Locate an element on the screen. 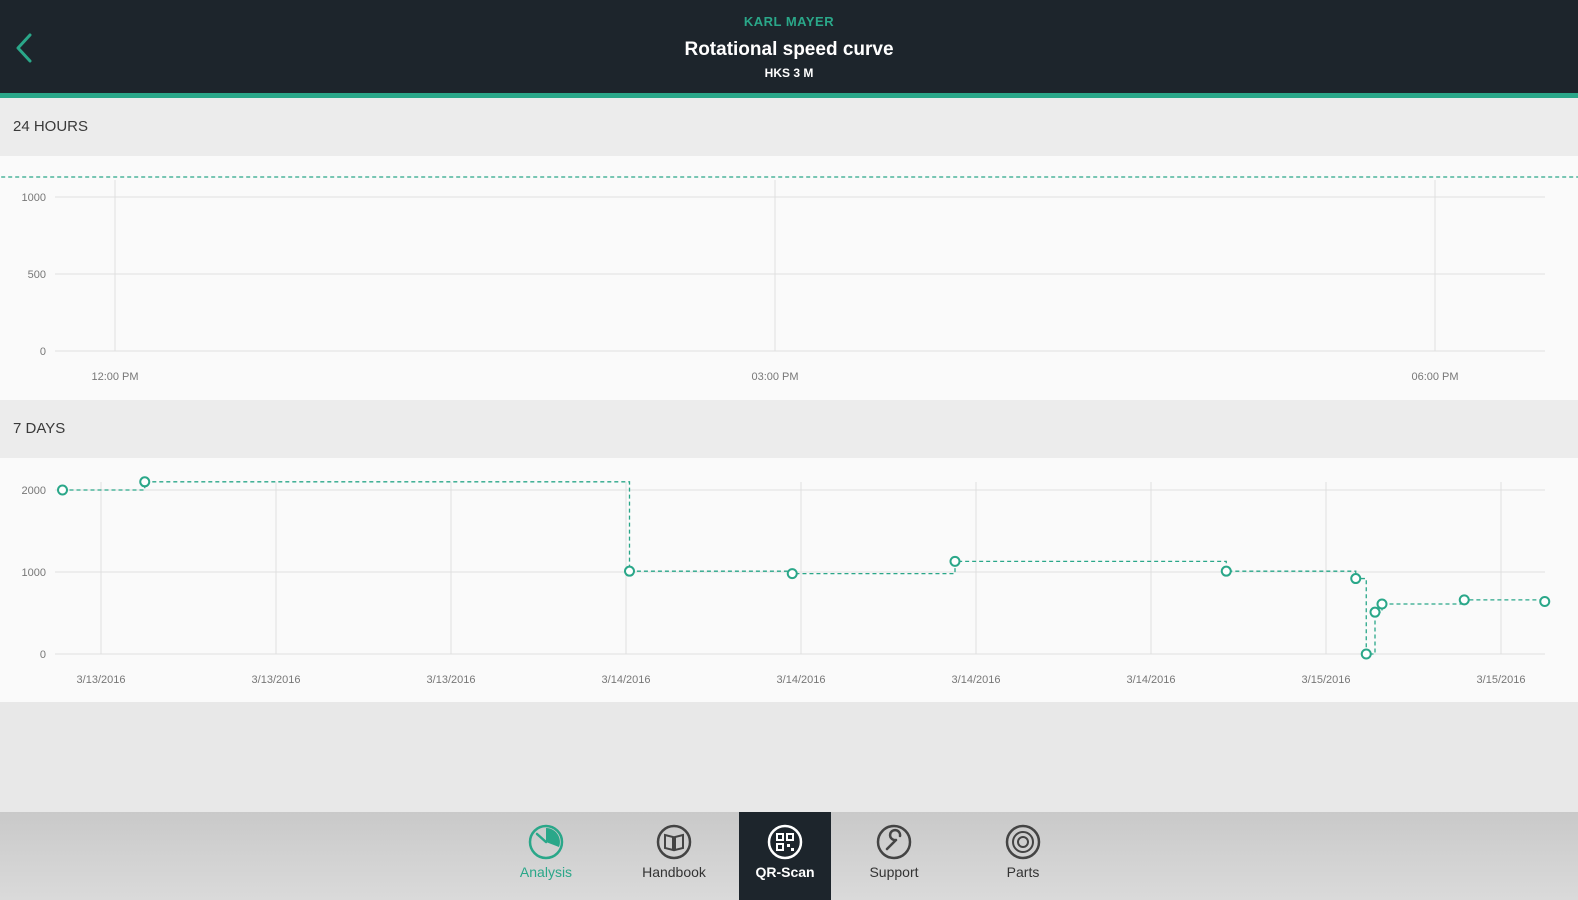 The height and width of the screenshot is (900, 1578). page-title: Rotational speed curve is located at coordinates (789, 49).